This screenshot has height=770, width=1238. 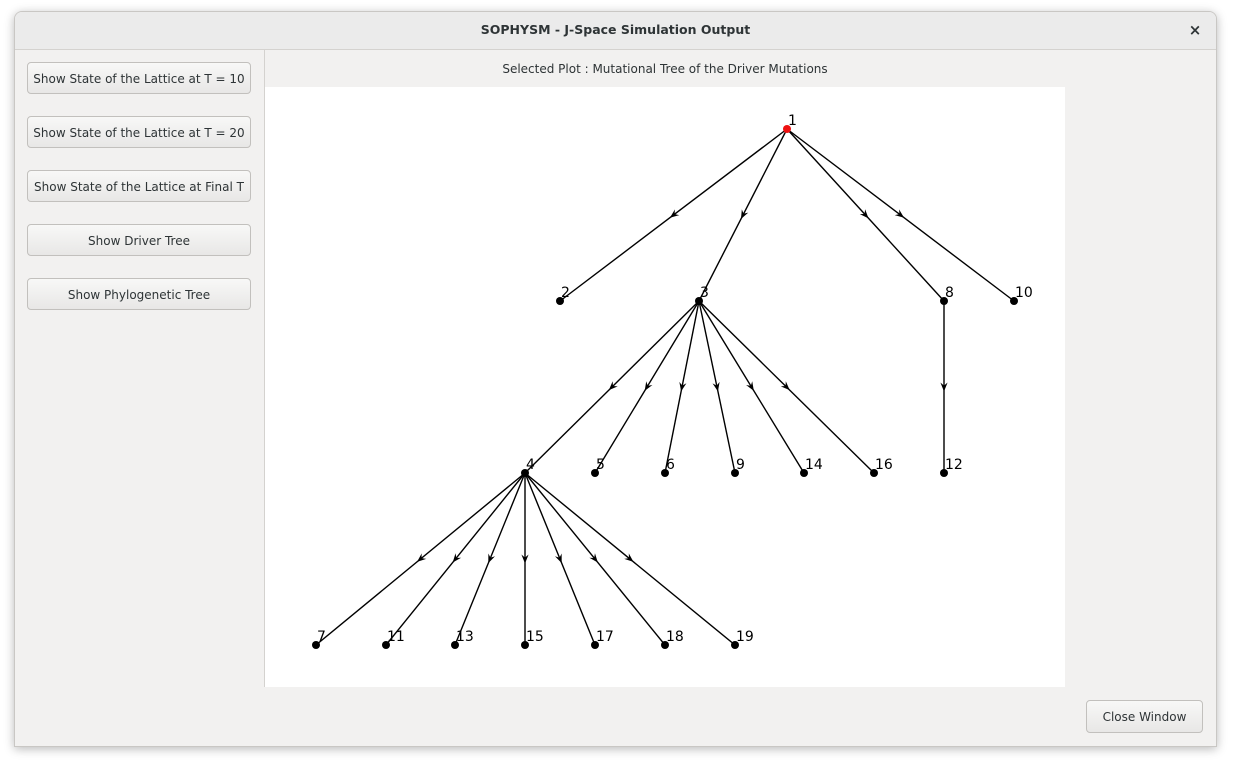 What do you see at coordinates (321, 637) in the screenshot?
I see `tree-node-label-7: 7` at bounding box center [321, 637].